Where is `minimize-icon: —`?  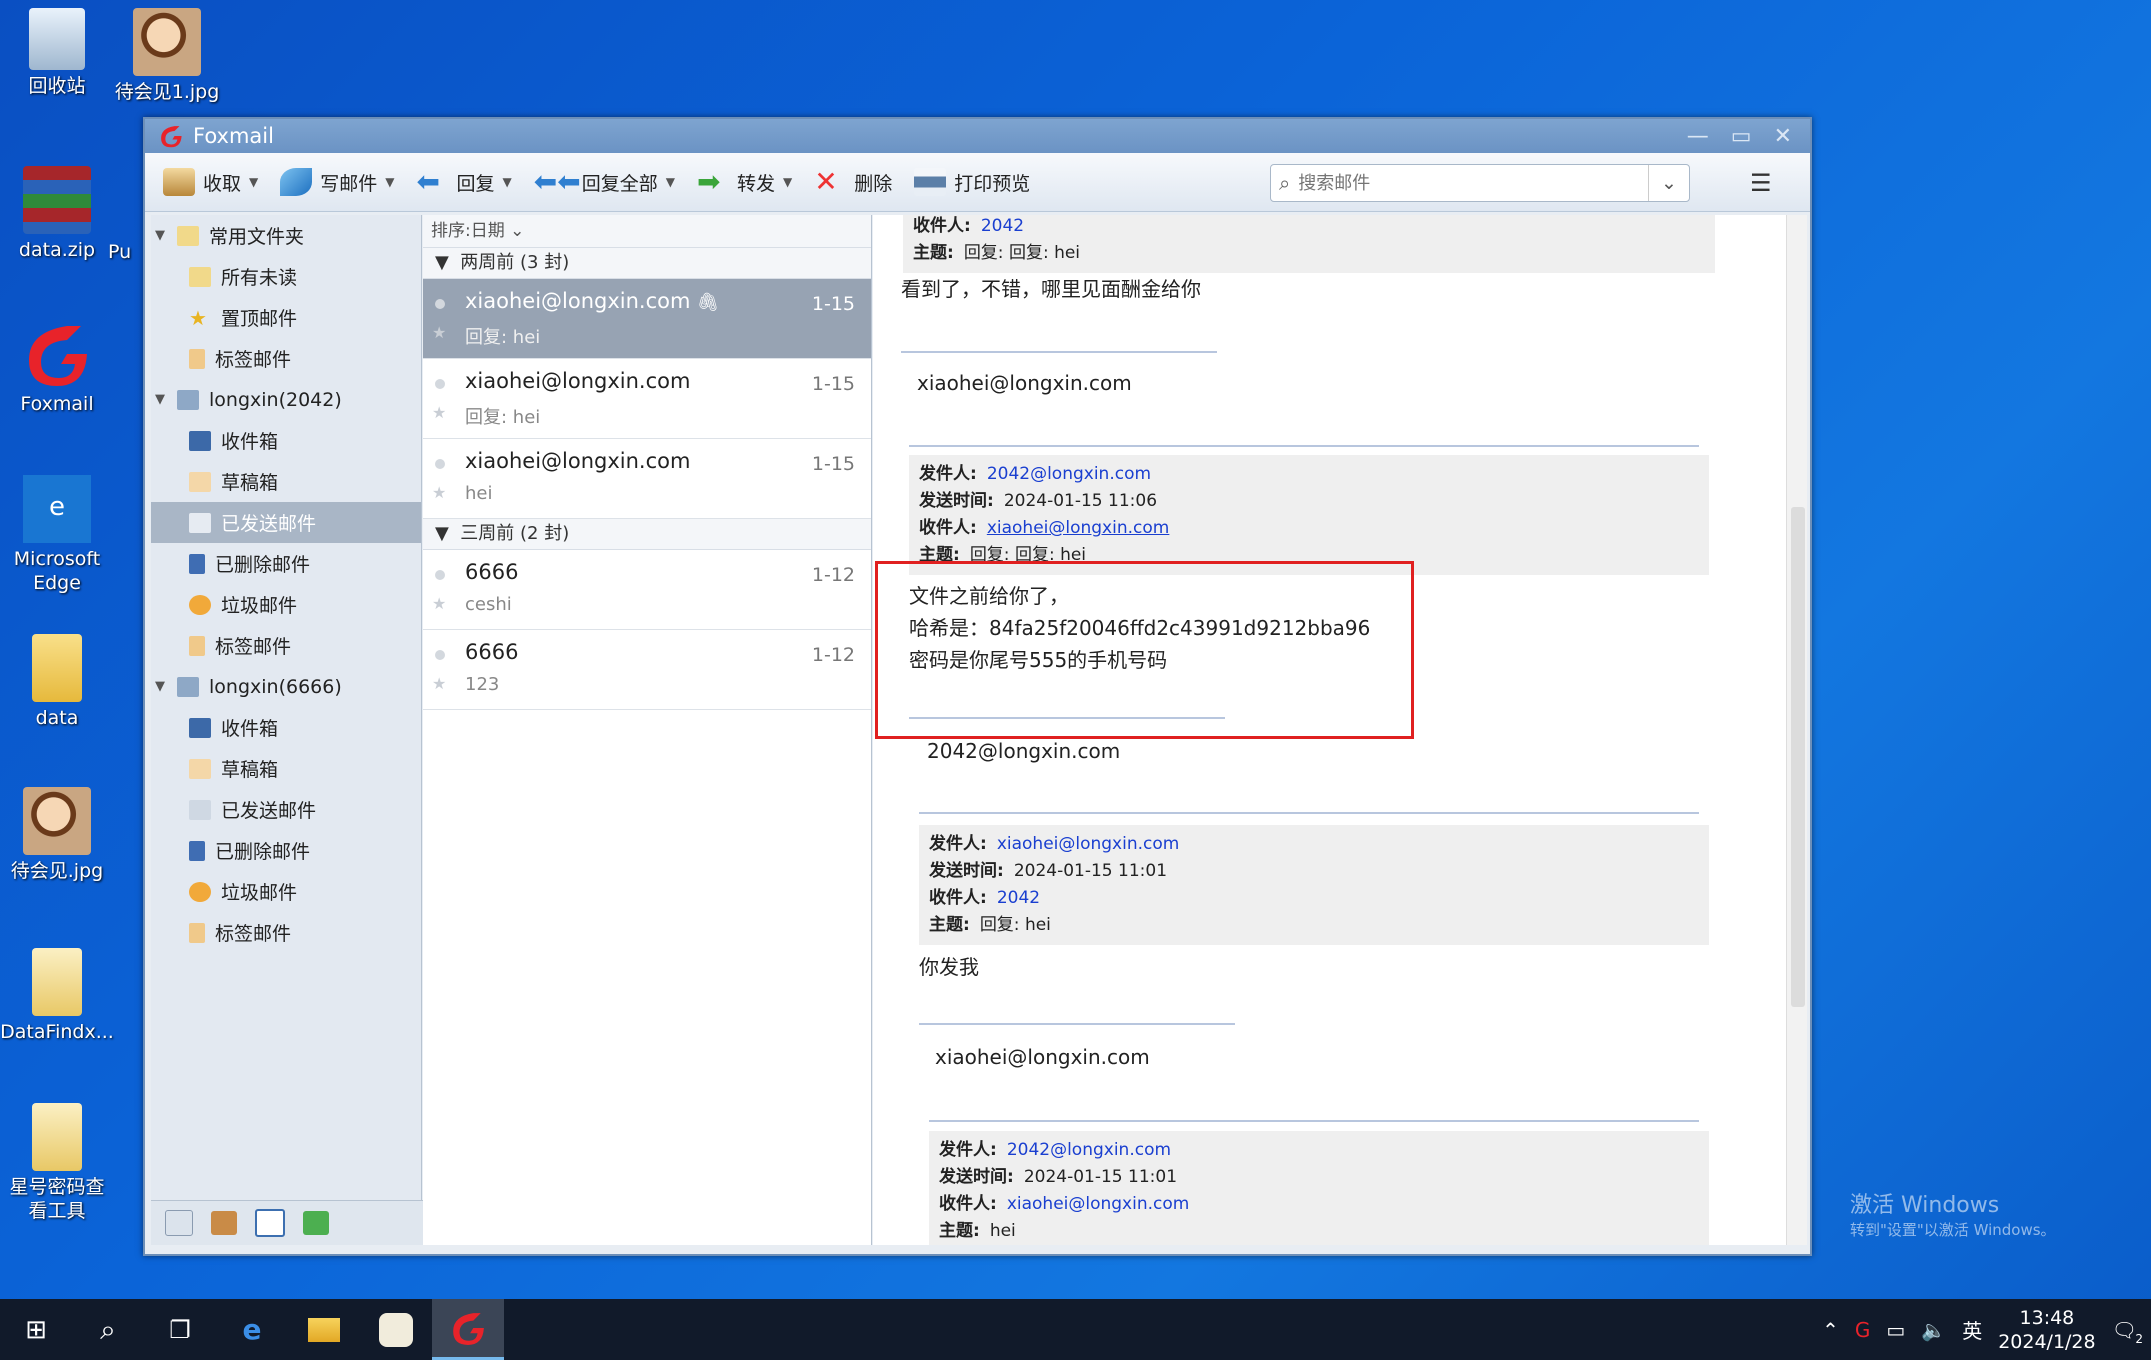
minimize-icon: — is located at coordinates (1698, 136).